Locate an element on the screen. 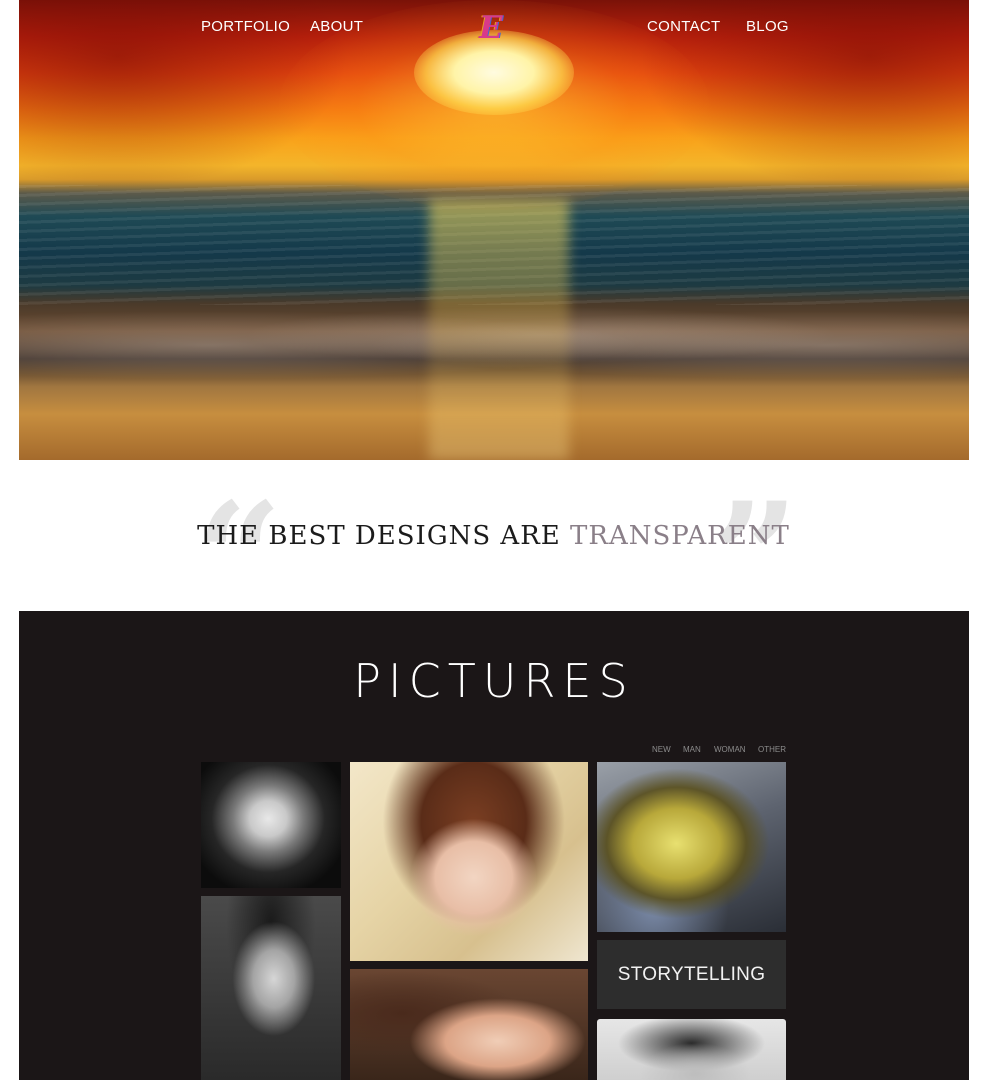 This screenshot has height=1080, width=987. gallery-title: PICTURES is located at coordinates (494, 681).